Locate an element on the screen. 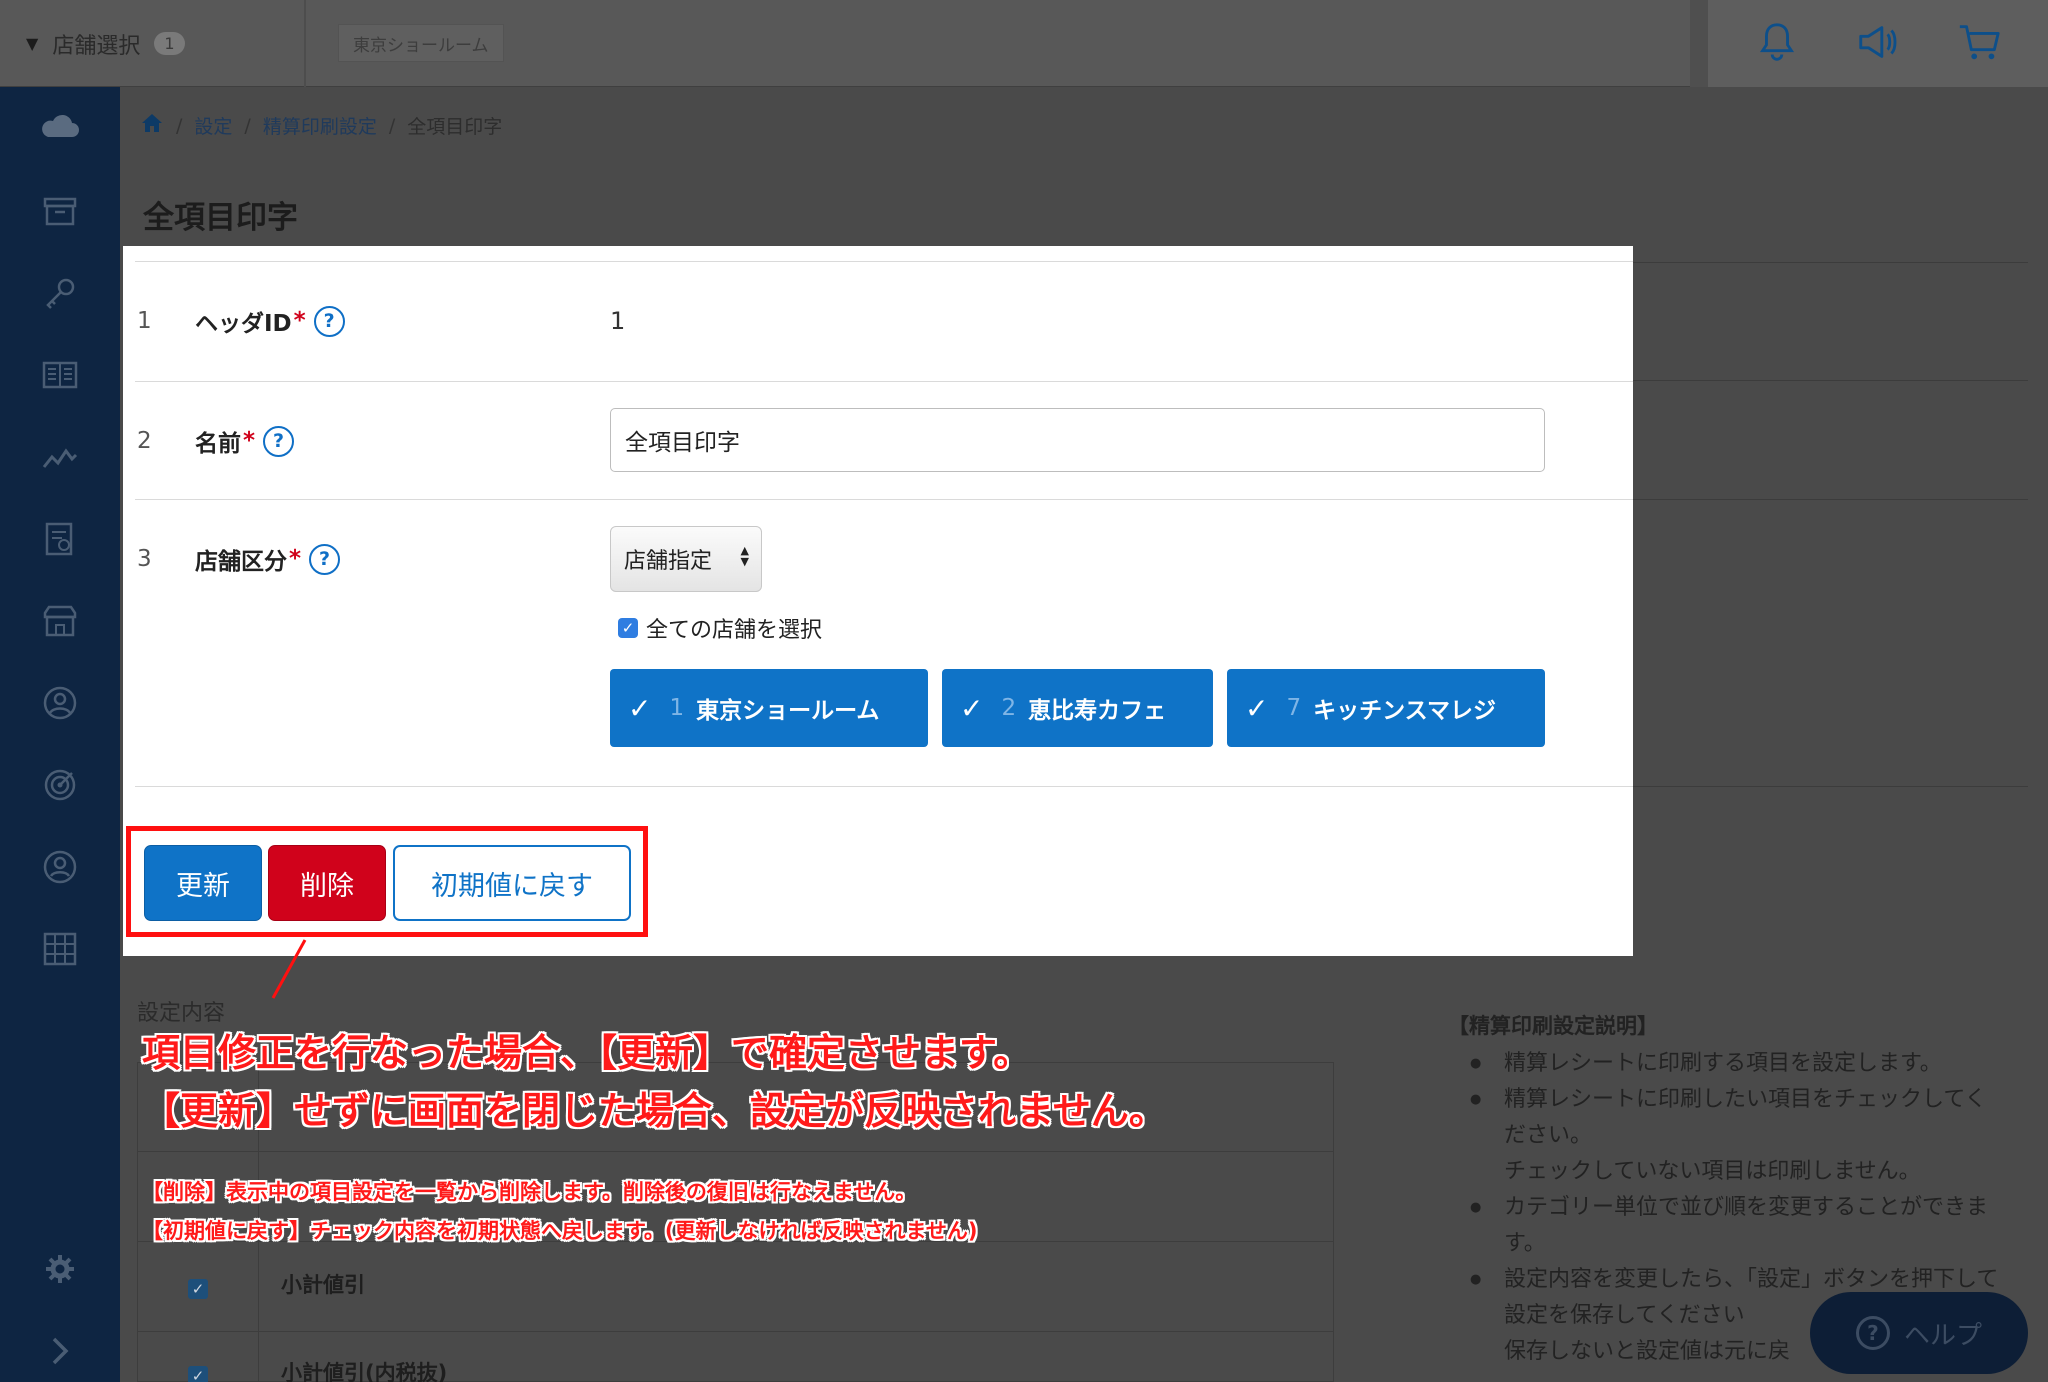  field-label: 店舗区分 is located at coordinates (241, 562).